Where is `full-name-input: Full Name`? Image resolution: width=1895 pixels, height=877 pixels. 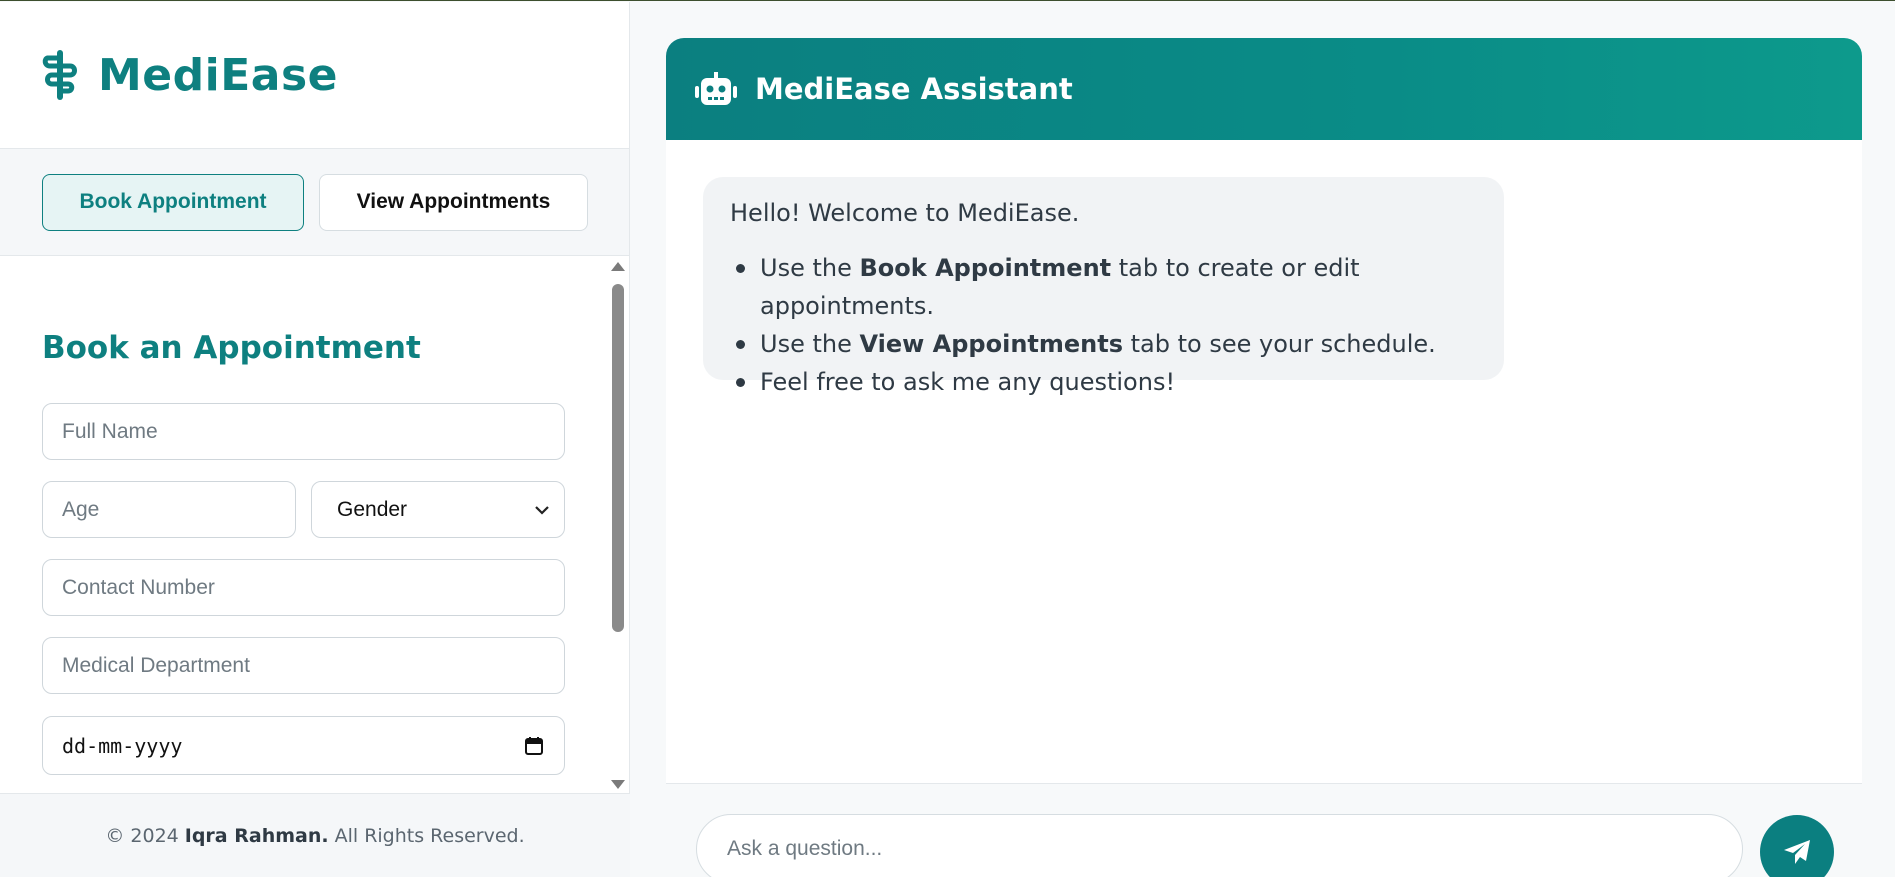 full-name-input: Full Name is located at coordinates (303, 431).